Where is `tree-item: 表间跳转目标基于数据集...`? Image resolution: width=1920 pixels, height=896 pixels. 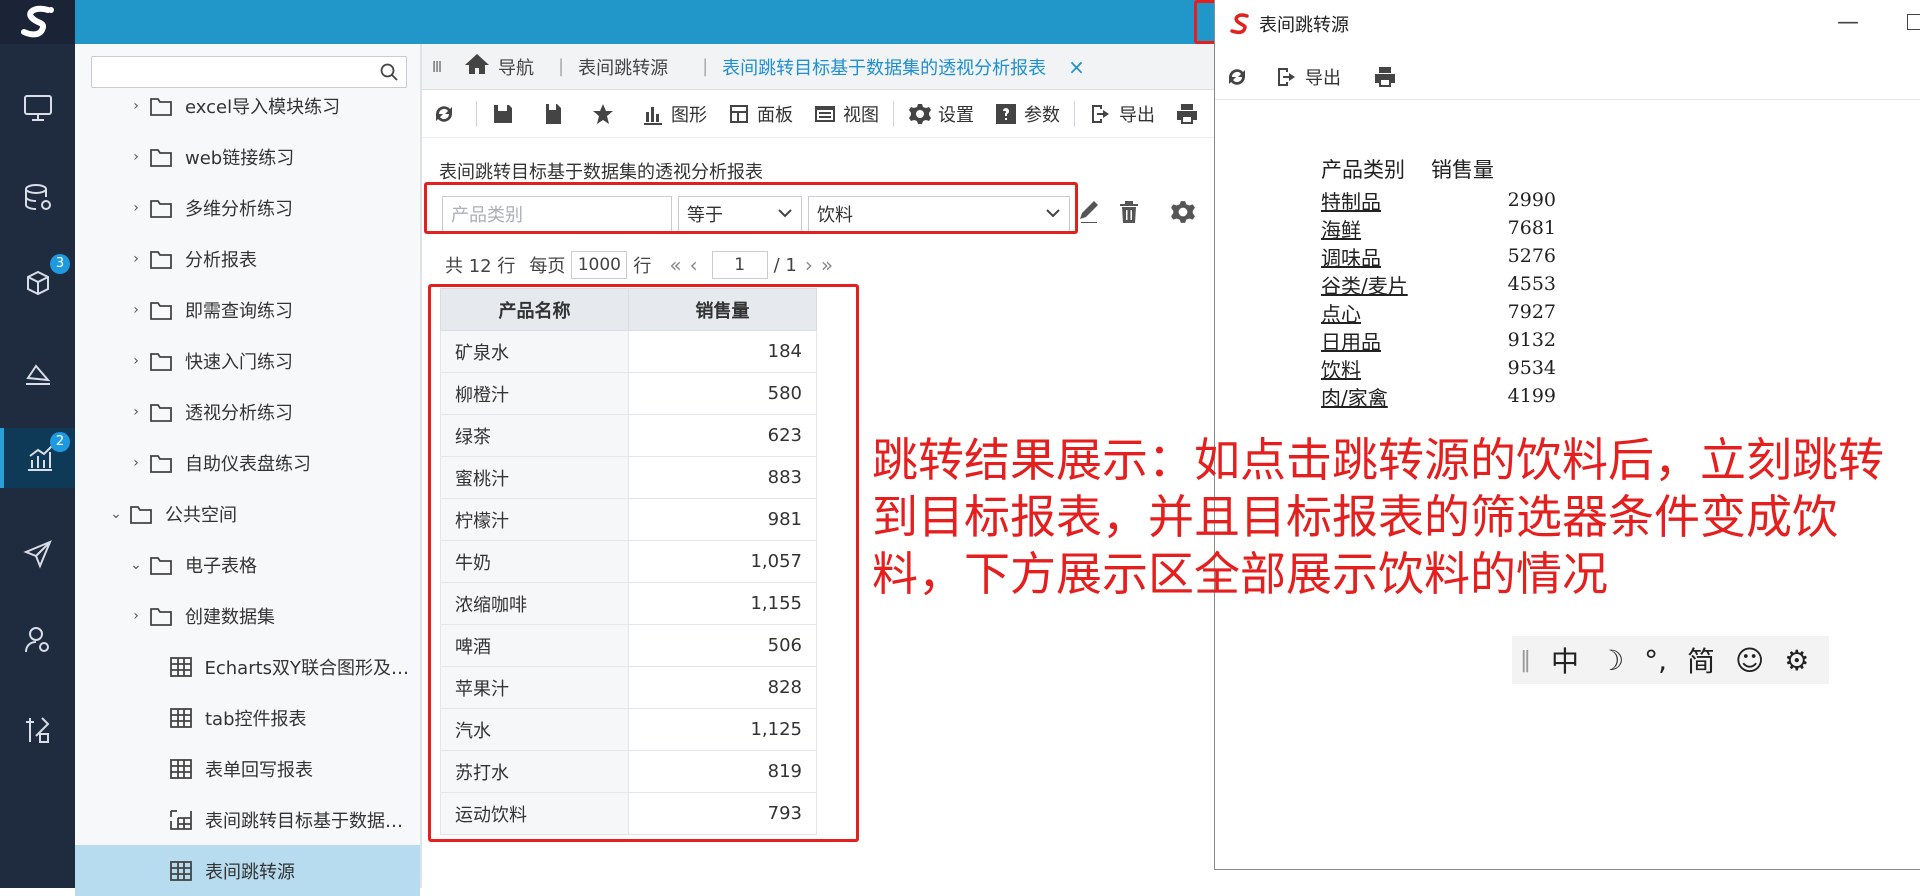 tree-item: 表间跳转目标基于数据集... is located at coordinates (247, 819).